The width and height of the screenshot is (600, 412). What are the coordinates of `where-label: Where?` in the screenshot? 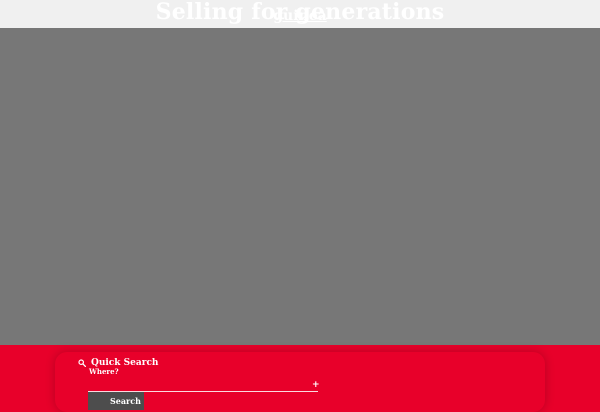 It's located at (104, 371).